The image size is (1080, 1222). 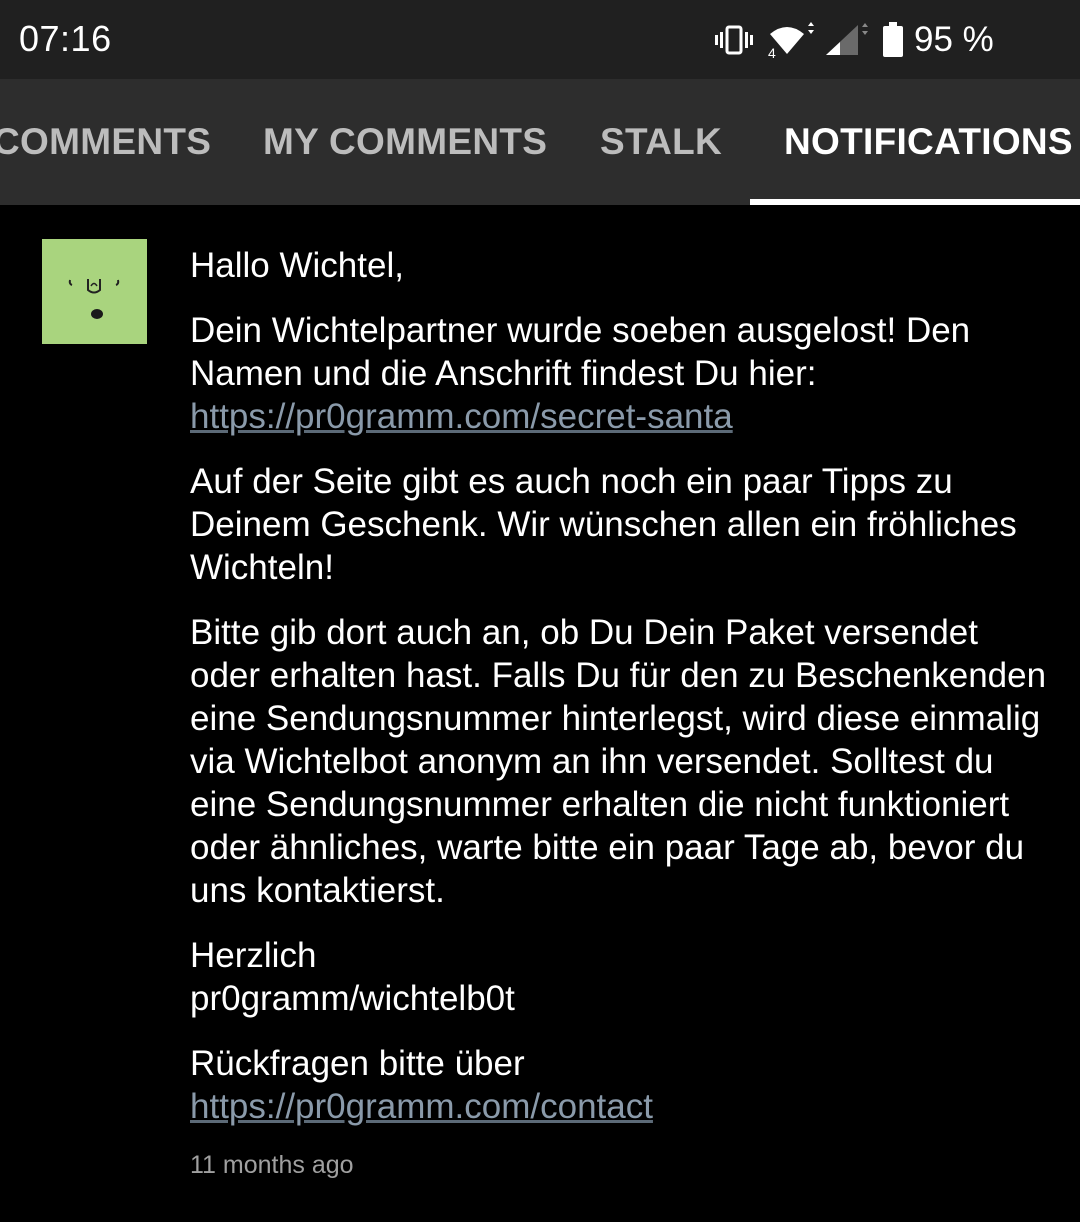 I want to click on contact-text: Rückfragen bitte über, so click(x=357, y=1063).